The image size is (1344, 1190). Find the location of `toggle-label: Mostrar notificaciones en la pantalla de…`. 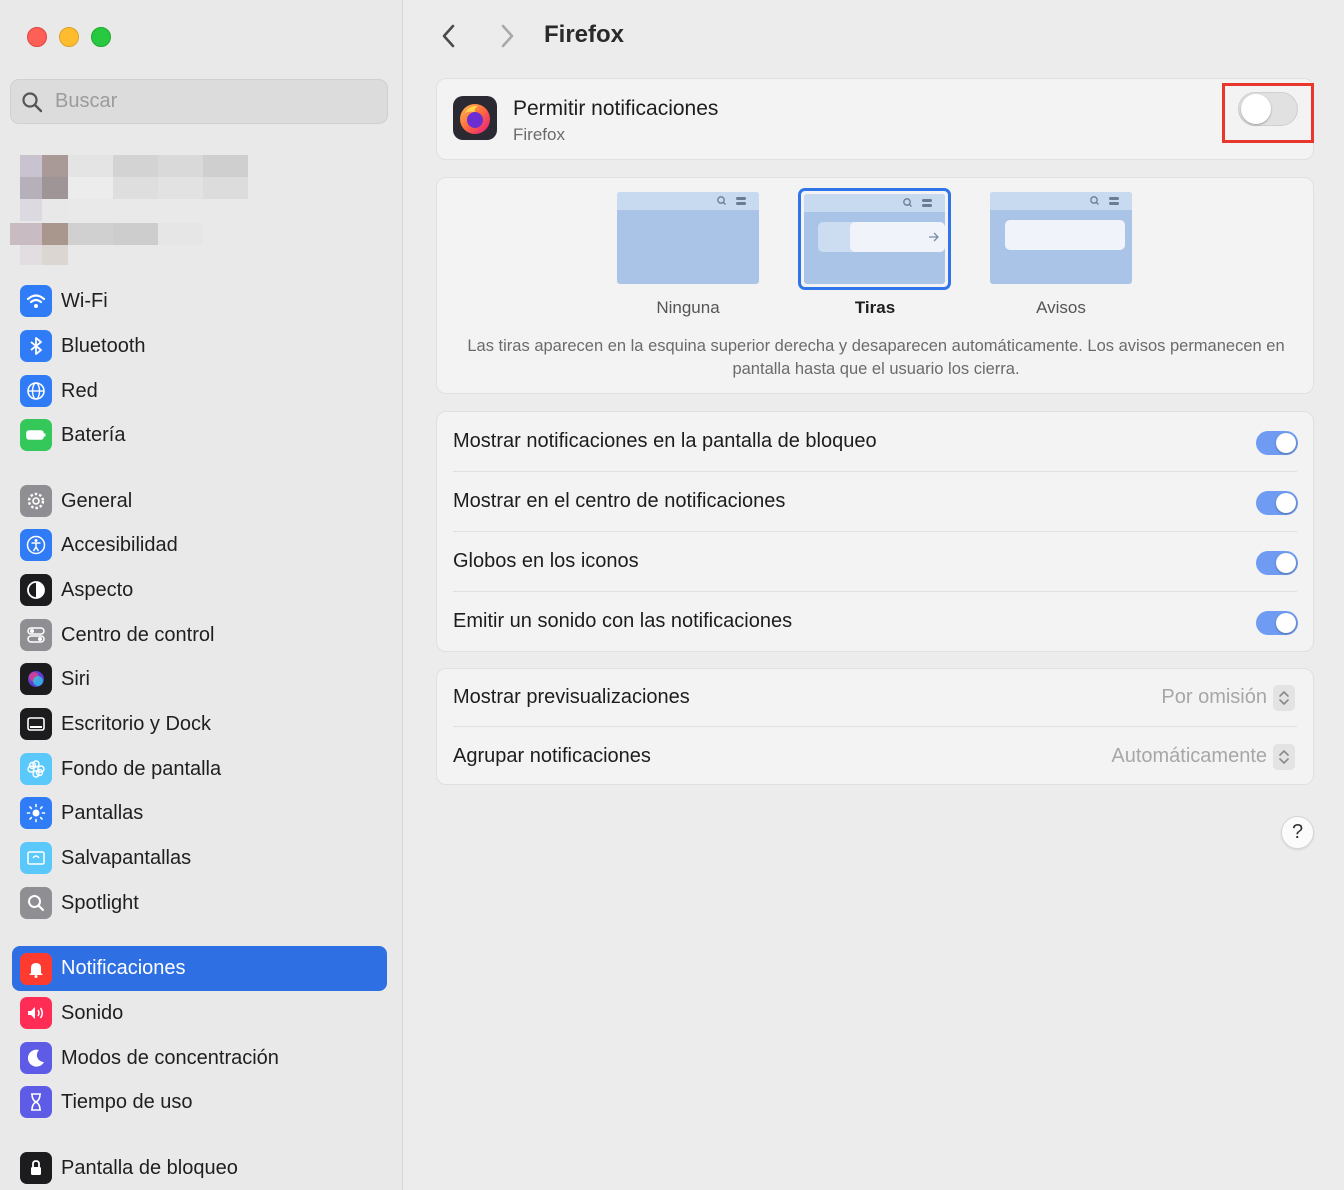

toggle-label: Mostrar notificaciones en la pantalla de… is located at coordinates (665, 441).